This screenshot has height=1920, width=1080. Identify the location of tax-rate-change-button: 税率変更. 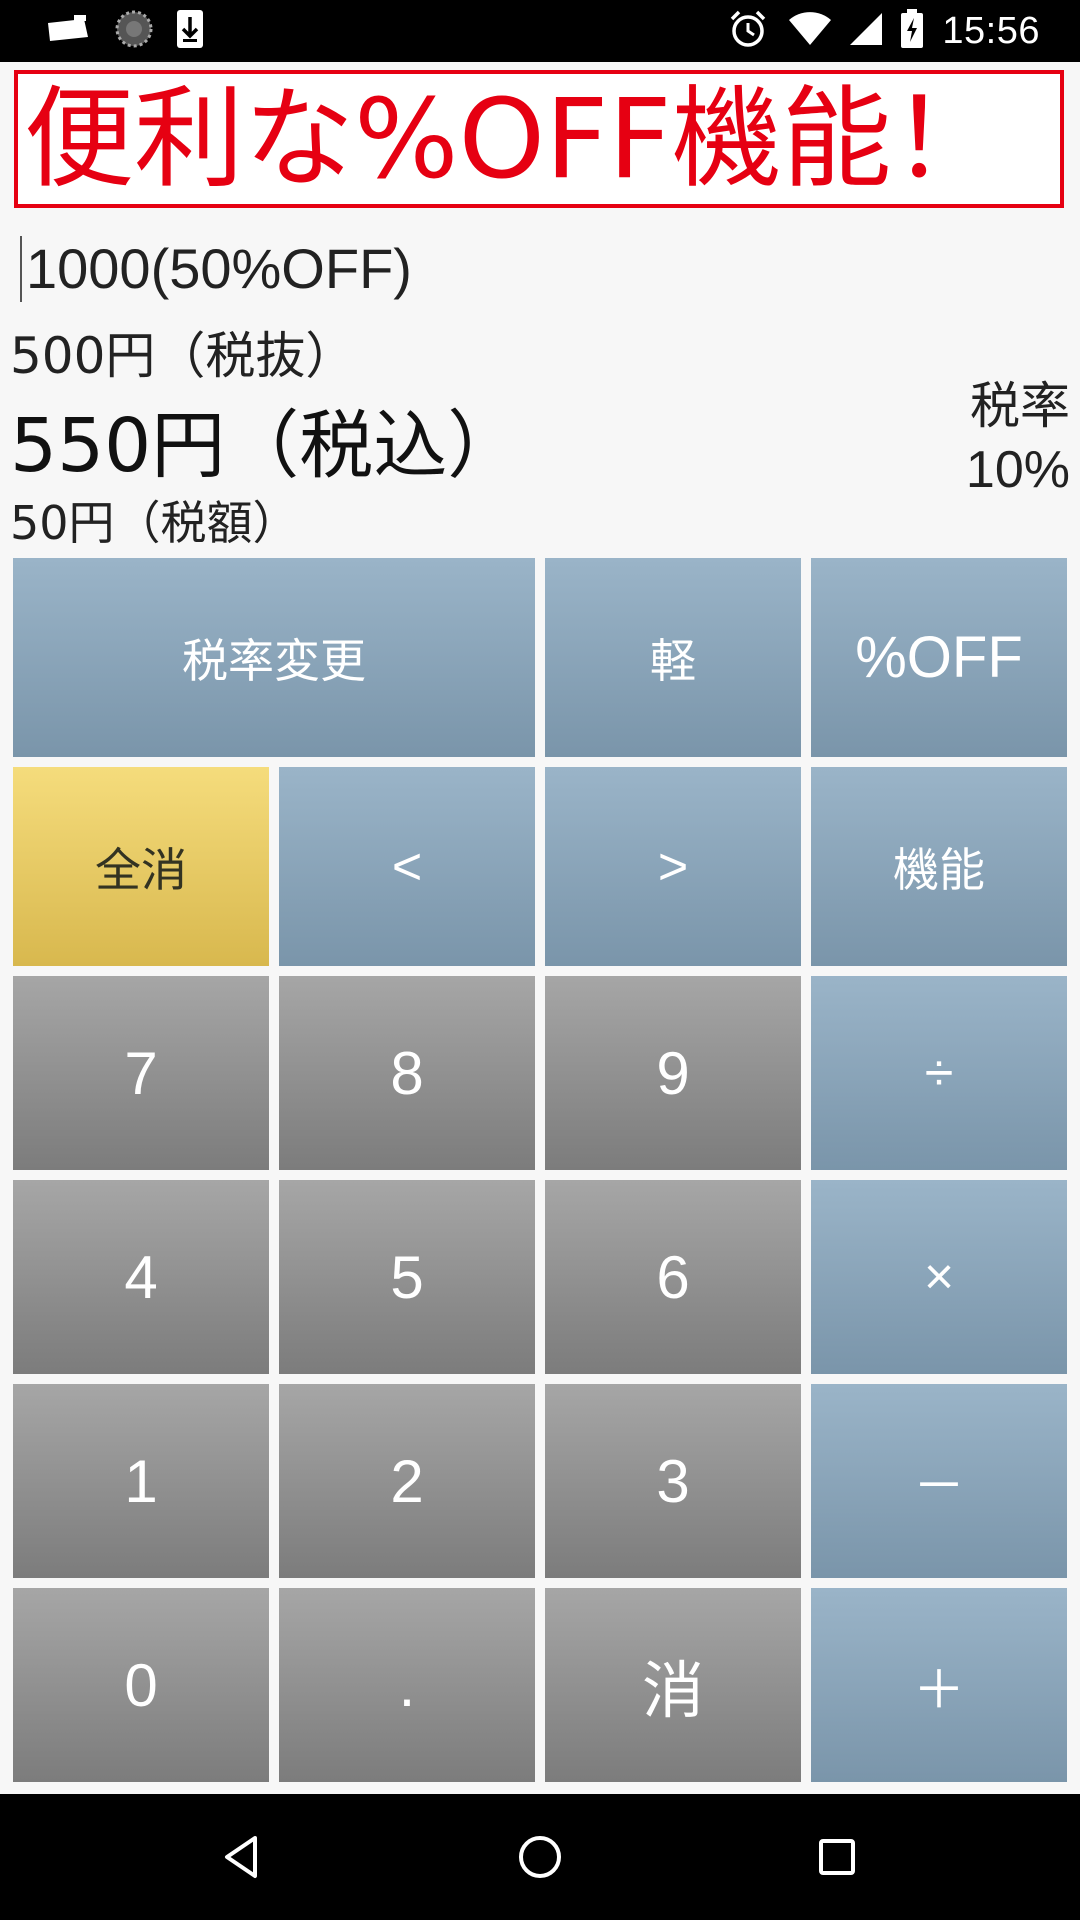
(274, 657).